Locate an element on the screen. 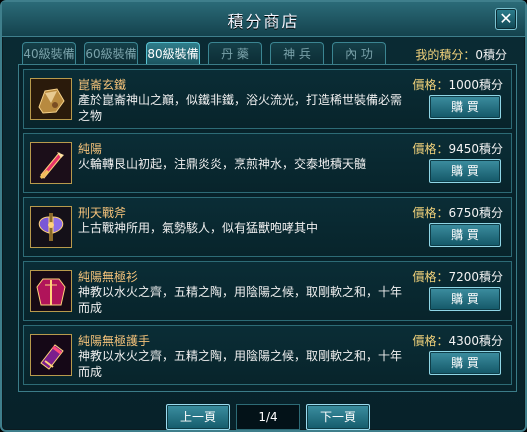 The width and height of the screenshot is (527, 432). price-value: 4300積分 is located at coordinates (475, 341).